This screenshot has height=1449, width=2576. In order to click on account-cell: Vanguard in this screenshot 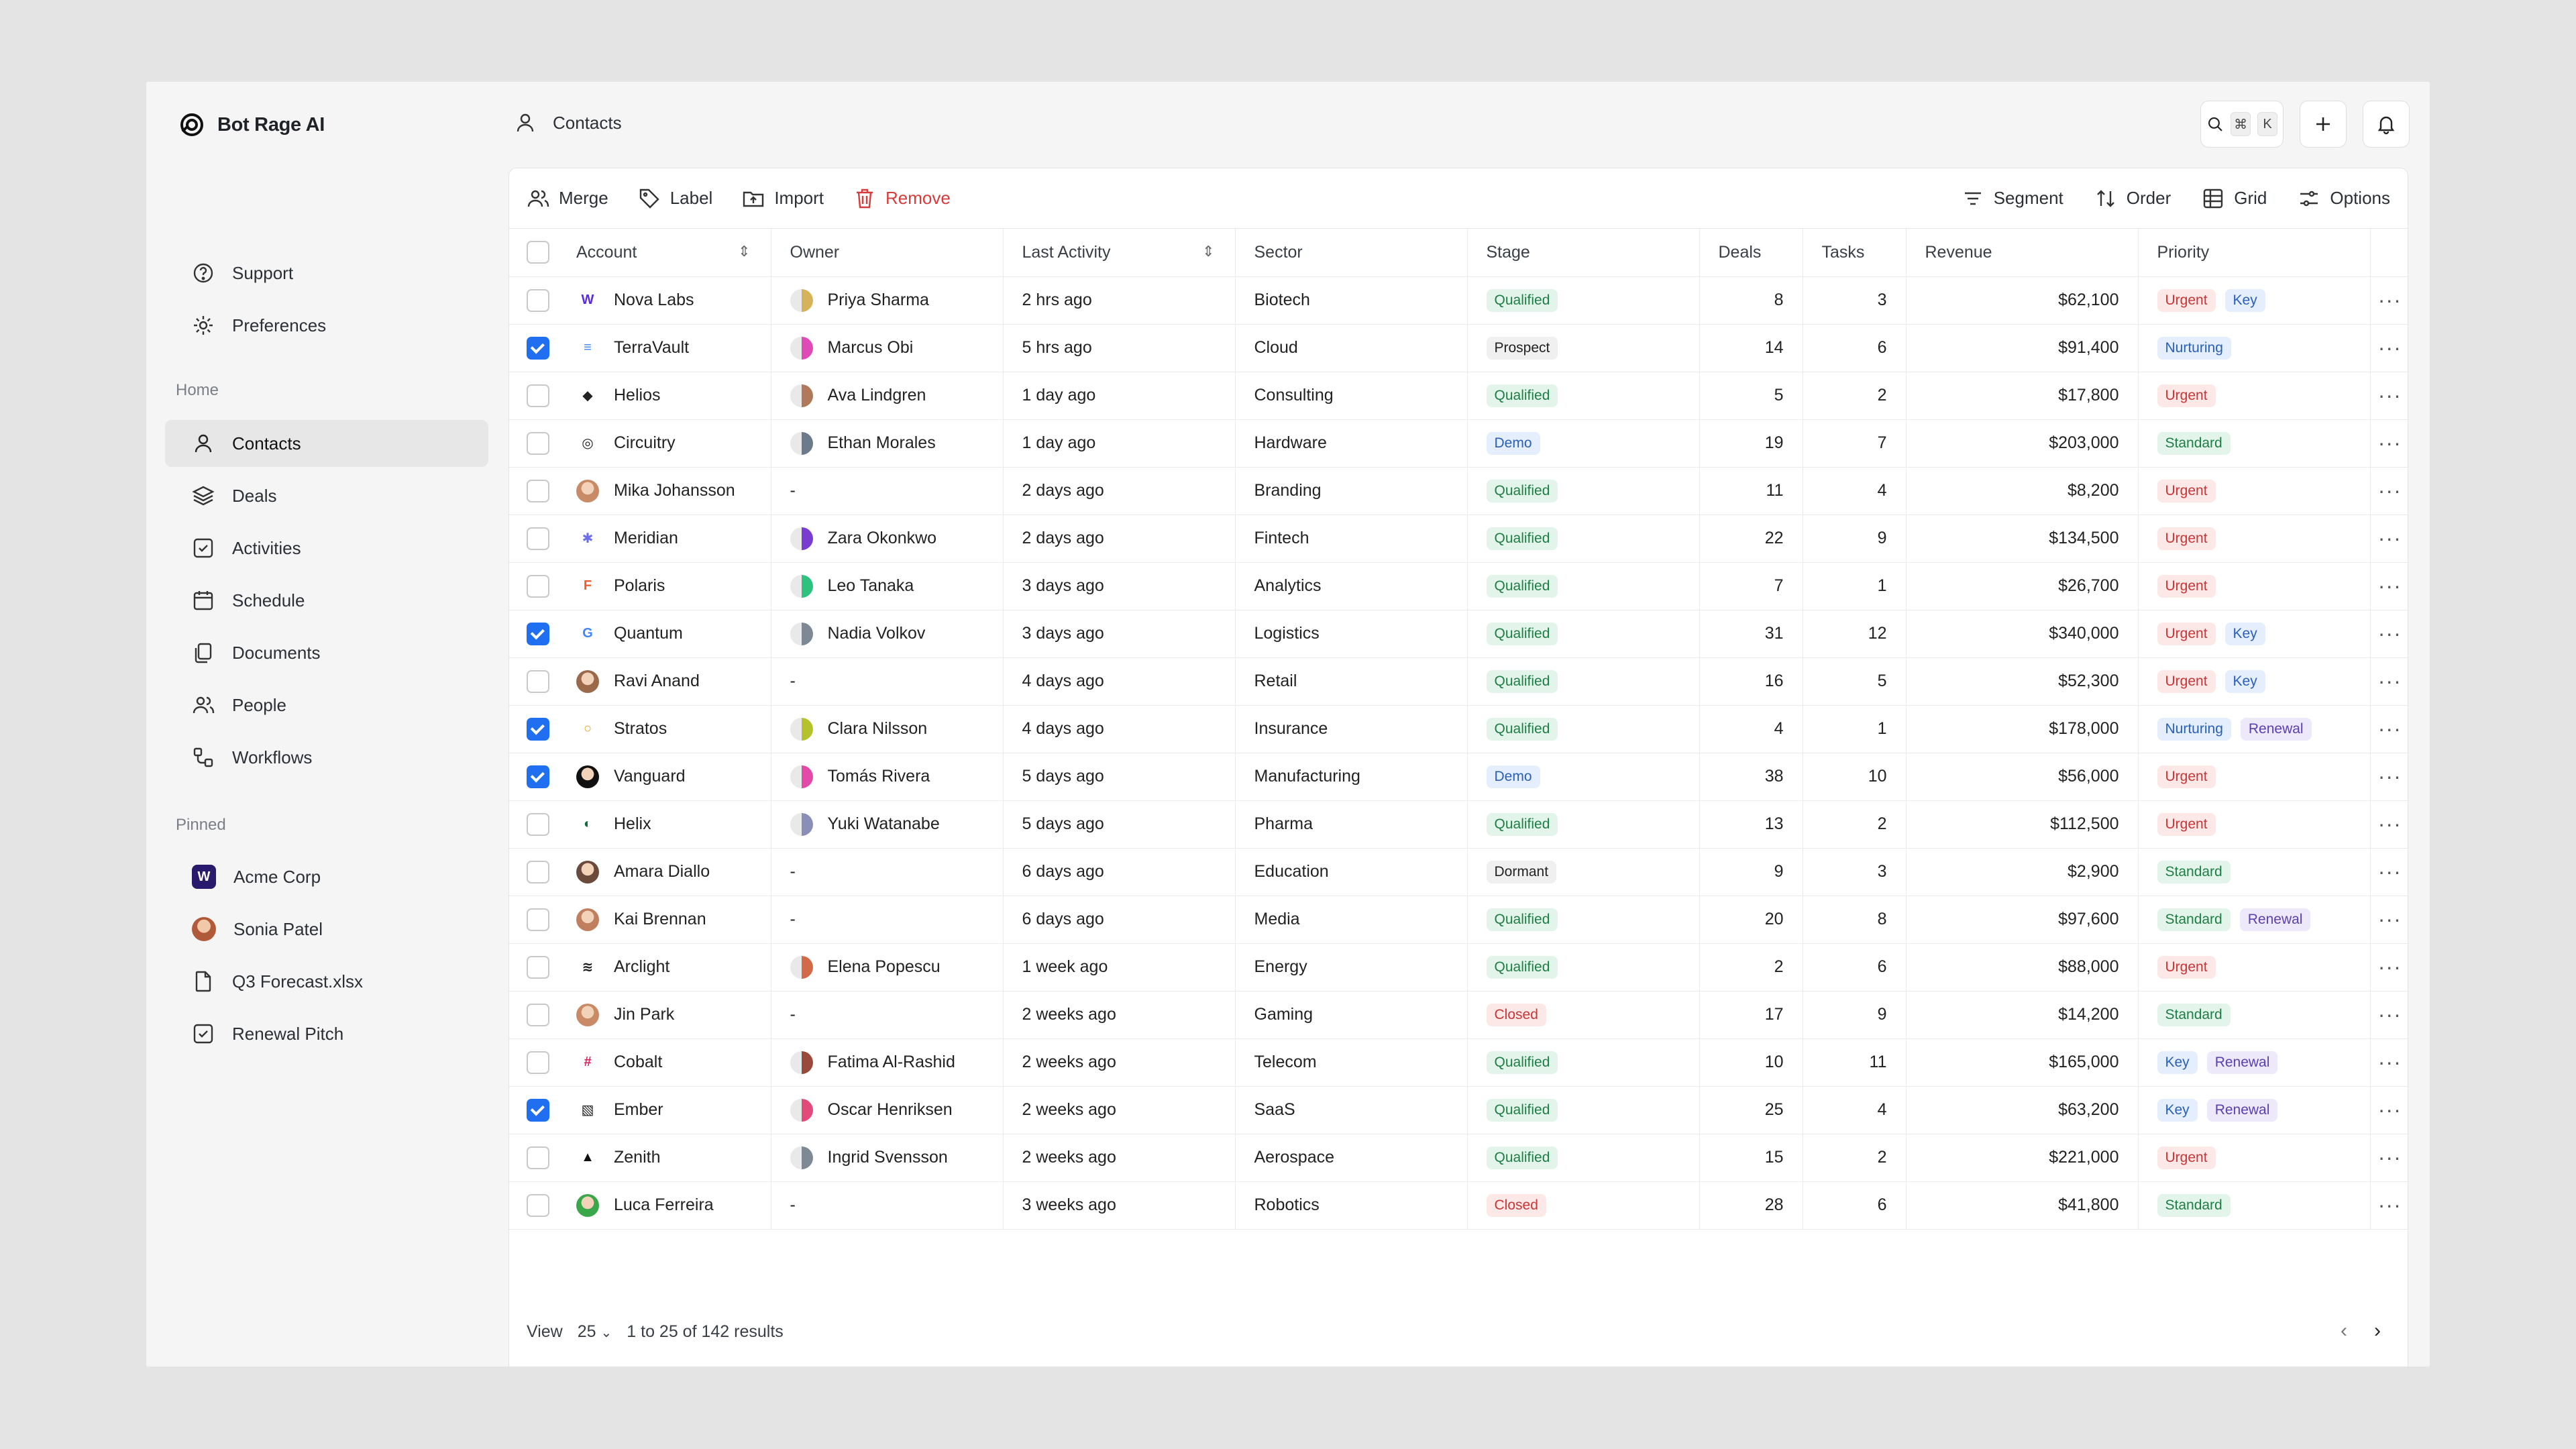, I will do `click(664, 777)`.